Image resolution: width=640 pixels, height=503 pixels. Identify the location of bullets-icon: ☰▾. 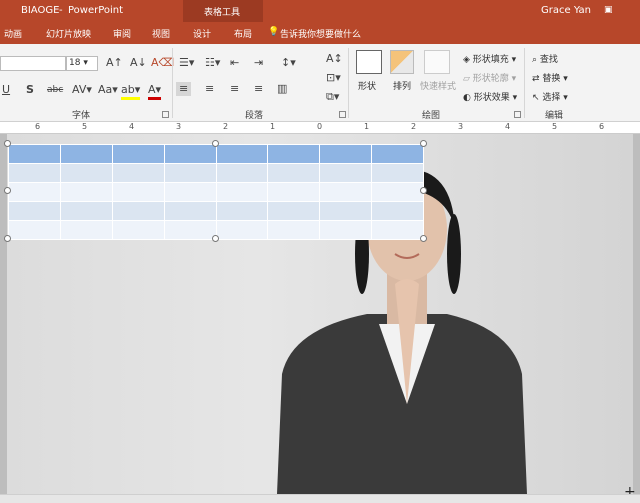
(186, 63).